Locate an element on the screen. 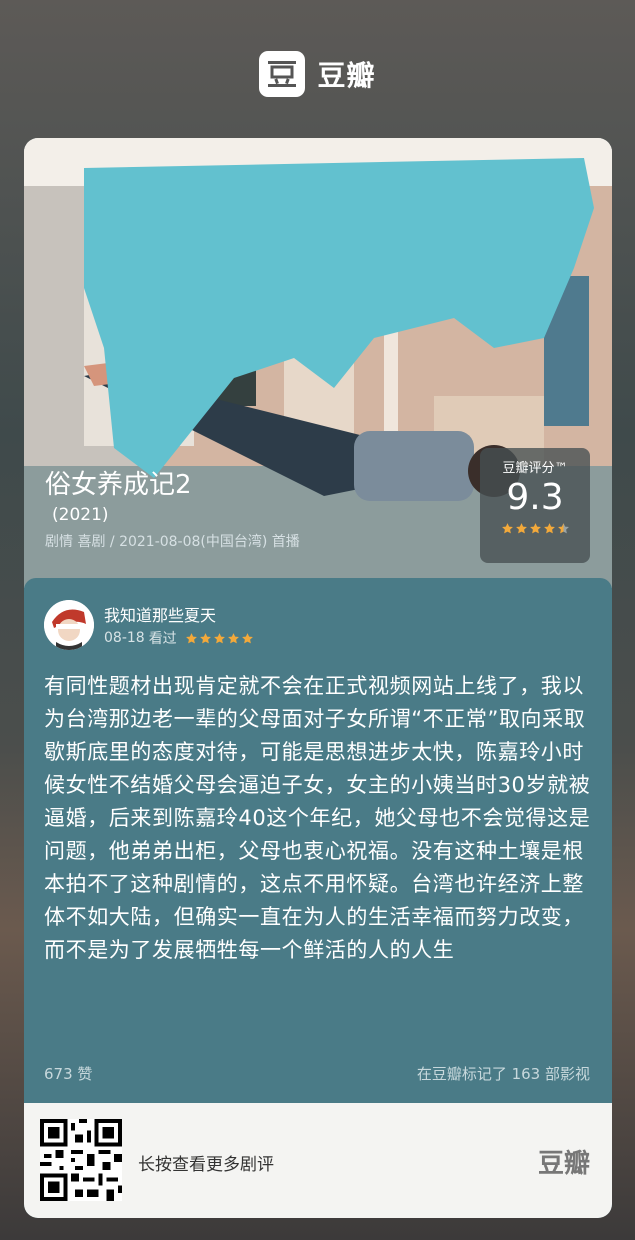 The image size is (635, 1240). brand-name: 豆瓣 is located at coordinates (346, 75).